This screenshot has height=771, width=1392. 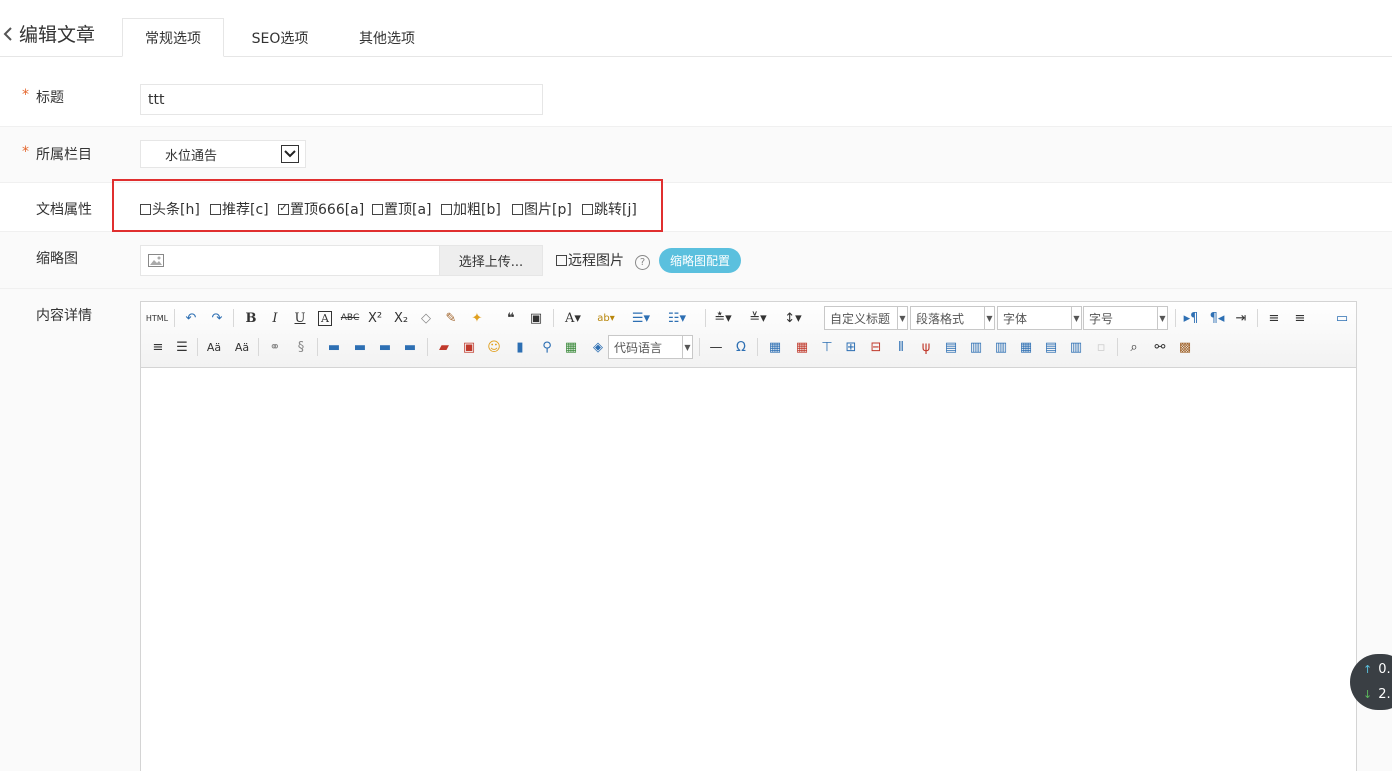 I want to click on attr-checkbox-headline: 头条[h], so click(x=170, y=209).